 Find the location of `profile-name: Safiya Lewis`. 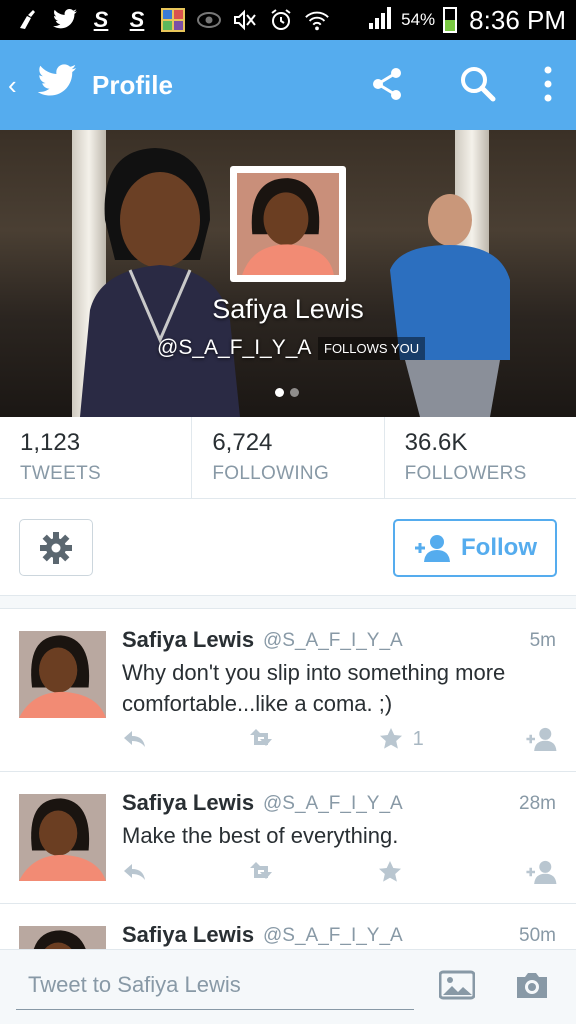

profile-name: Safiya Lewis is located at coordinates (288, 309).